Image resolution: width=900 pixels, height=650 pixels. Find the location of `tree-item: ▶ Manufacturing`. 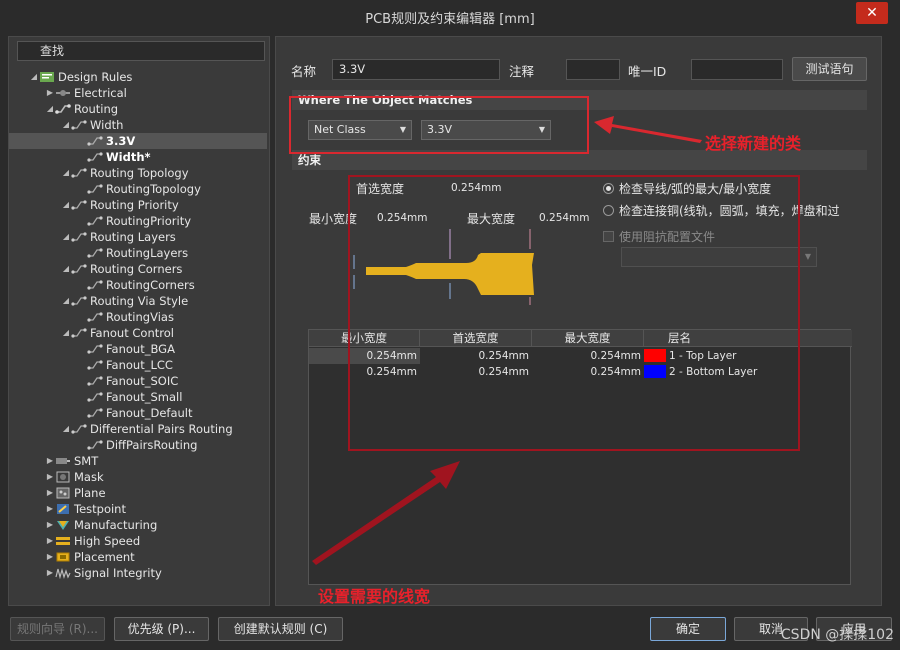

tree-item: ▶ Manufacturing is located at coordinates (138, 525).